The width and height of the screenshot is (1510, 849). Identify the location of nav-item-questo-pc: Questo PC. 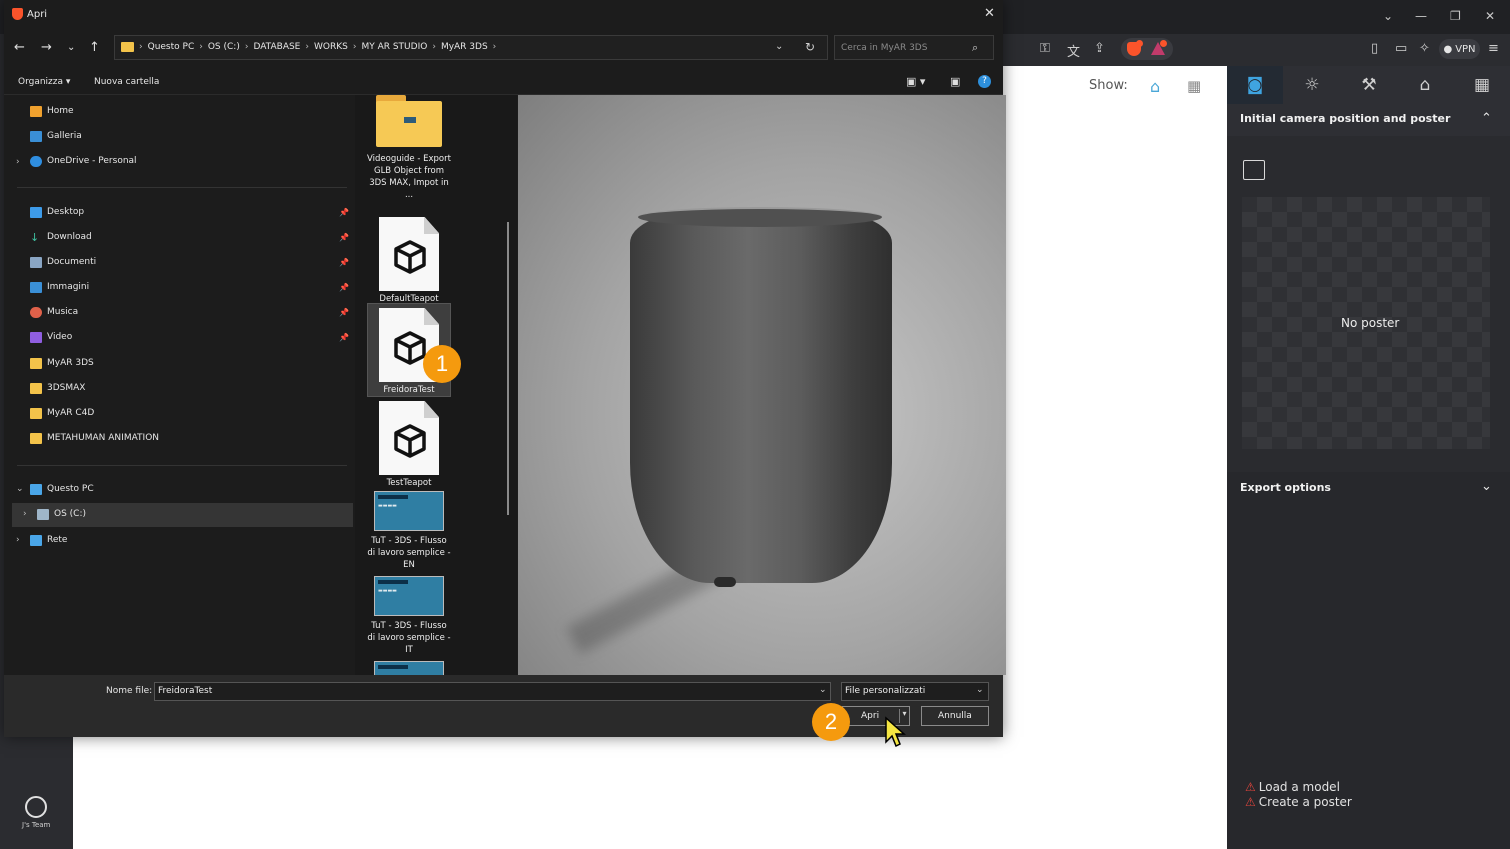
(62, 489).